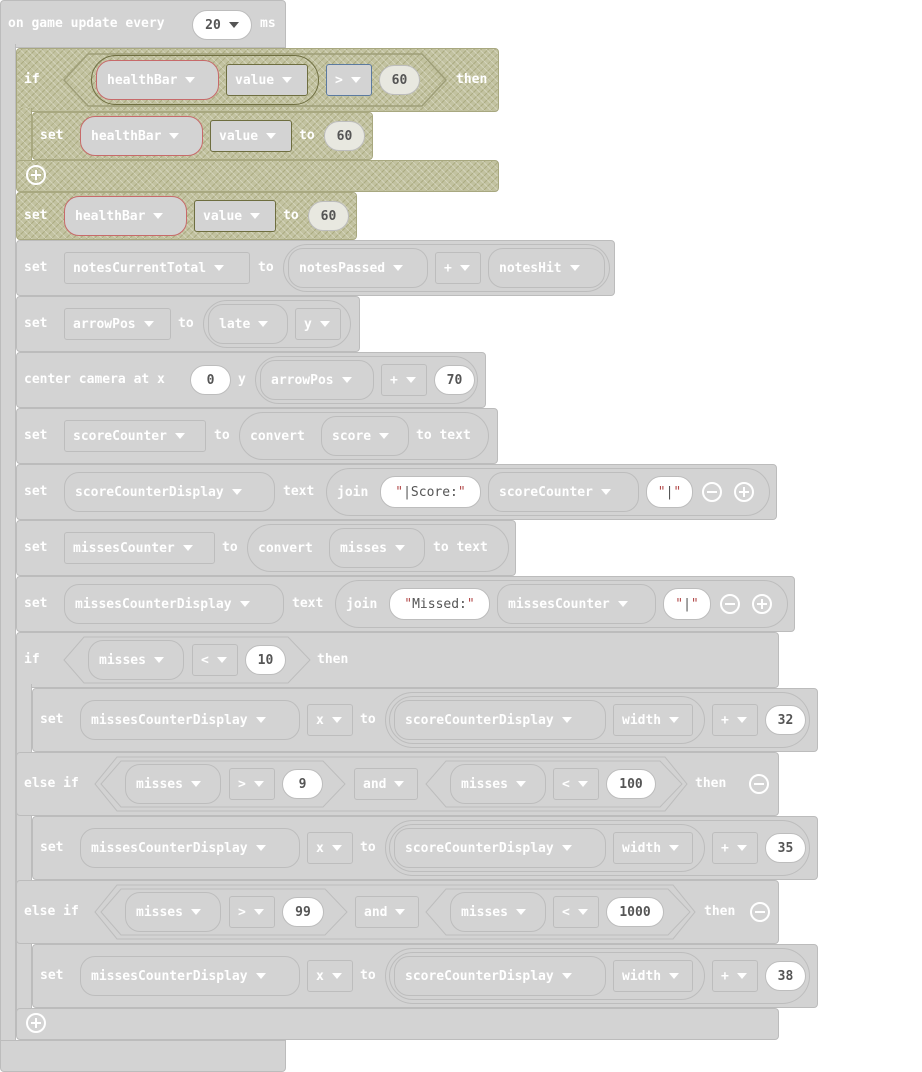 This screenshot has height=1072, width=922. Describe the element at coordinates (135, 436) in the screenshot. I see `variable-dropdown: scoreCounter` at that location.